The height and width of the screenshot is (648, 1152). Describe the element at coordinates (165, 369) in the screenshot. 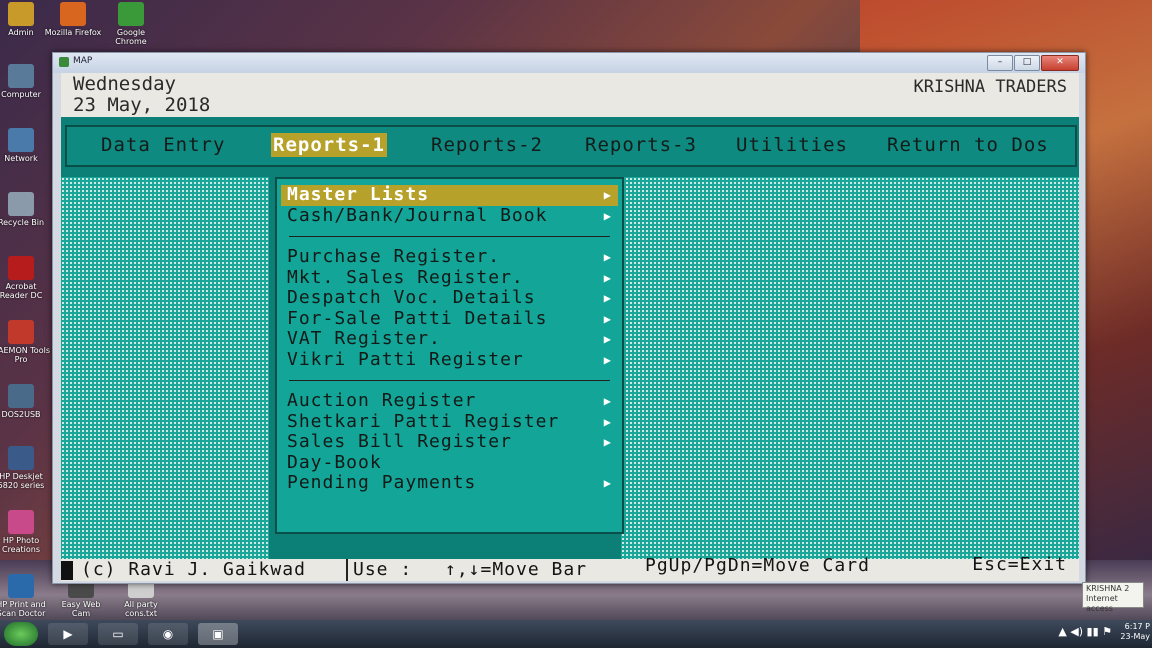

I see `background-pattern-left` at that location.